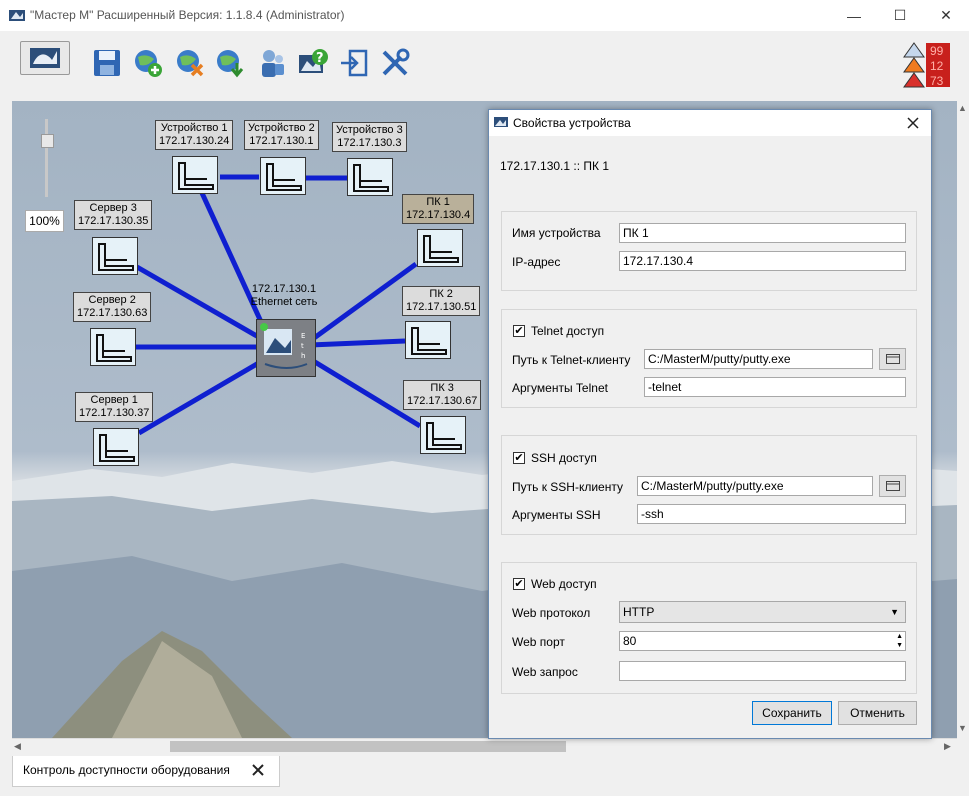 The image size is (969, 796). Describe the element at coordinates (947, 746) in the screenshot. I see `scroll-right-icon: ▶` at that location.